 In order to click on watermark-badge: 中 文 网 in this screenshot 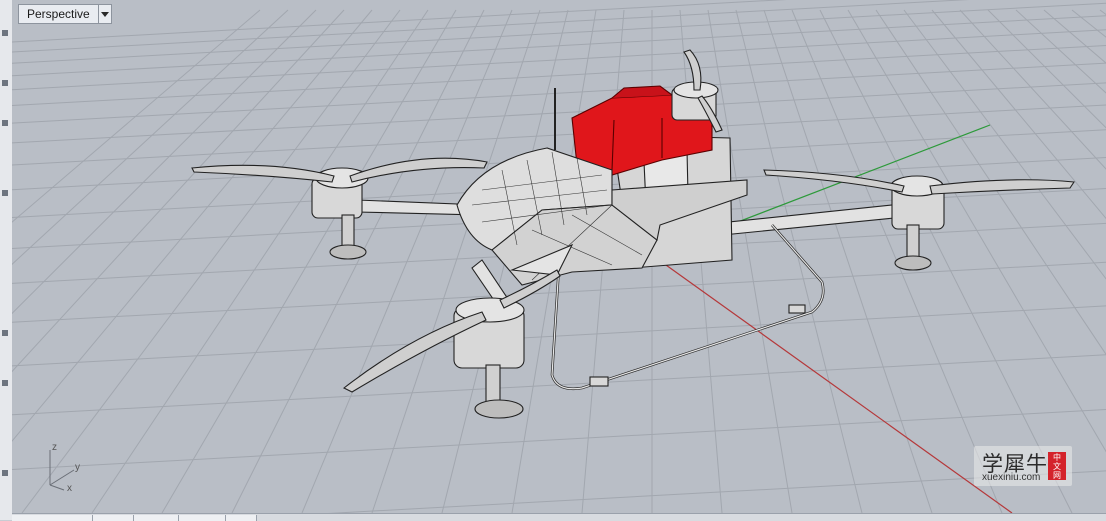, I will do `click(1057, 466)`.